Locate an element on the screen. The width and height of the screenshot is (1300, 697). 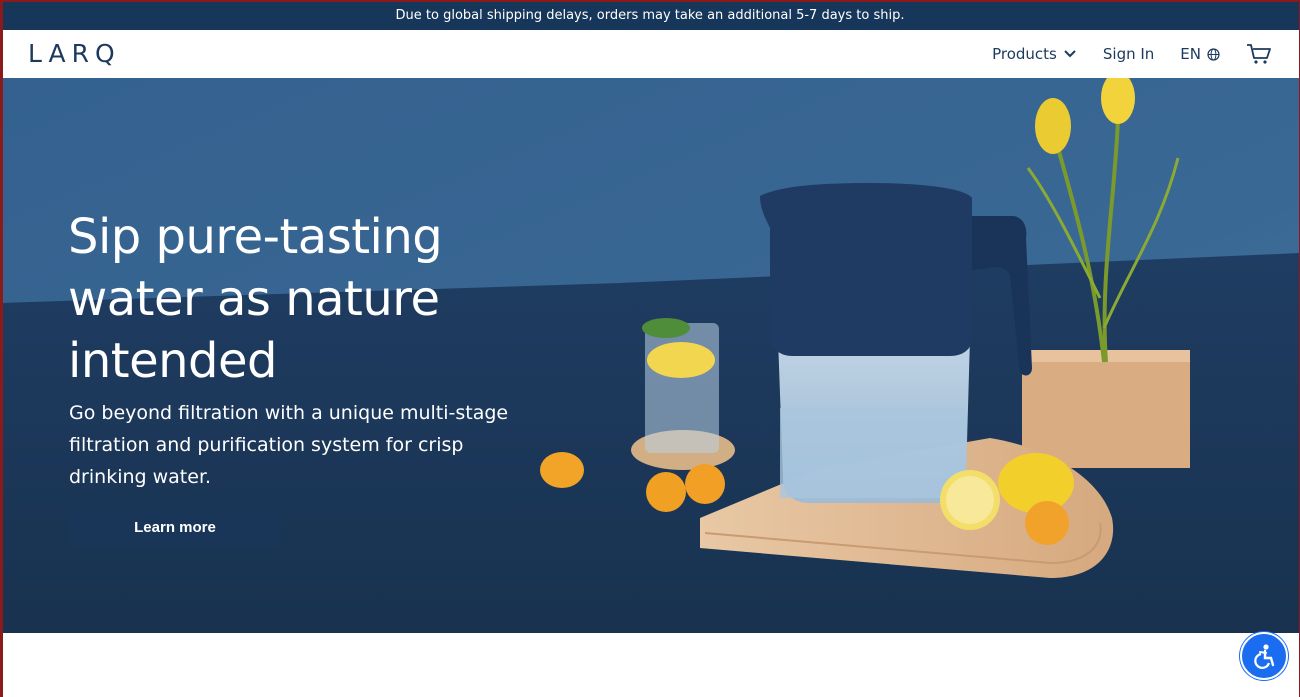
accessibility-icon is located at coordinates (1264, 656).